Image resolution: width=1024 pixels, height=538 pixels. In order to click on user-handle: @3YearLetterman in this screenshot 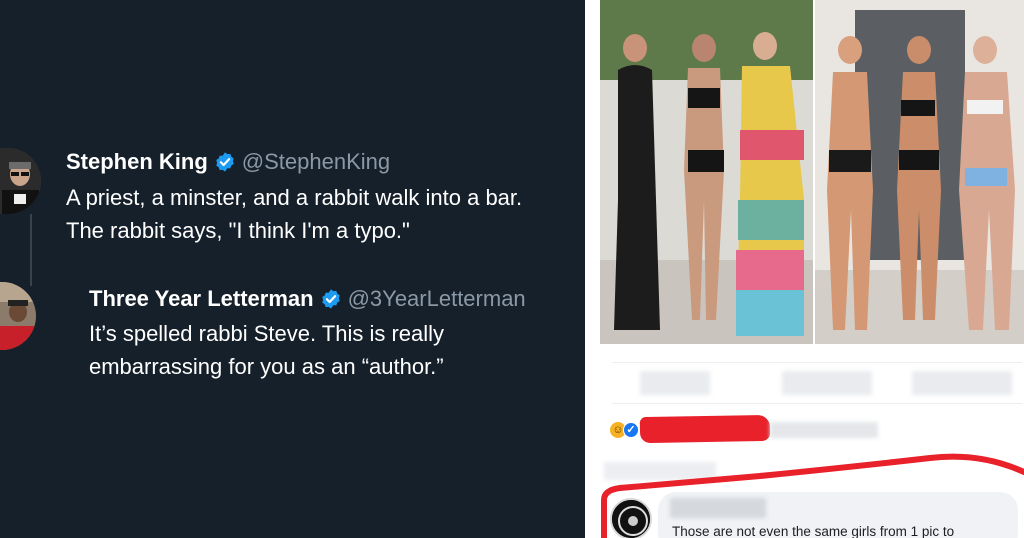, I will do `click(437, 299)`.